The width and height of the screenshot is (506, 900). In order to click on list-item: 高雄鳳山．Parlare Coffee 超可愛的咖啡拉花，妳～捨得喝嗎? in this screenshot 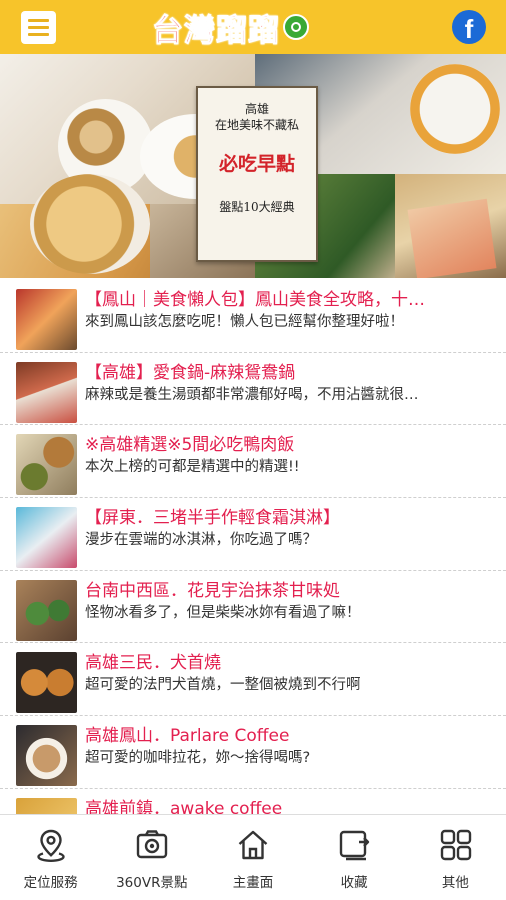, I will do `click(253, 752)`.